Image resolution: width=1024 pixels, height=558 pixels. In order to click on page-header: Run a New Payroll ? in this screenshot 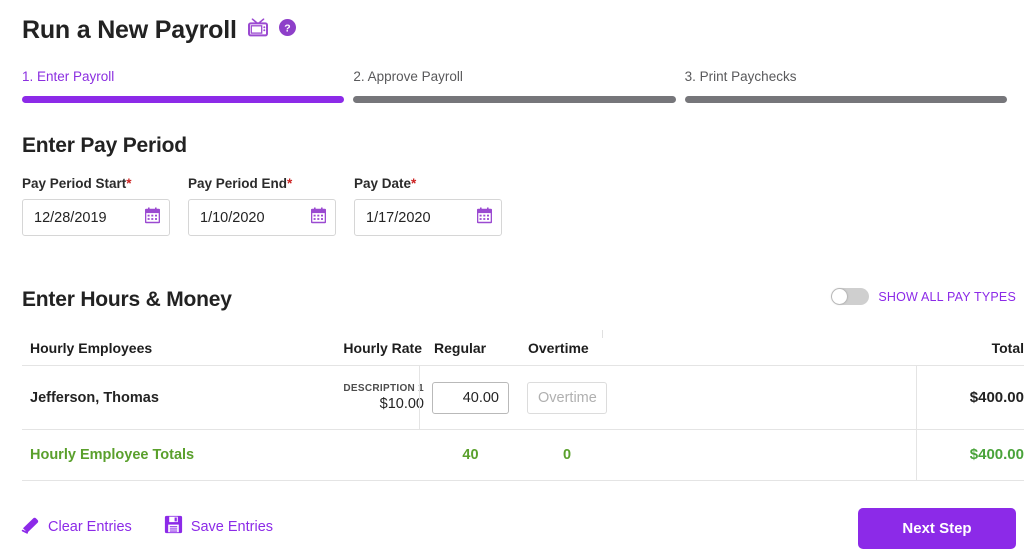, I will do `click(159, 30)`.